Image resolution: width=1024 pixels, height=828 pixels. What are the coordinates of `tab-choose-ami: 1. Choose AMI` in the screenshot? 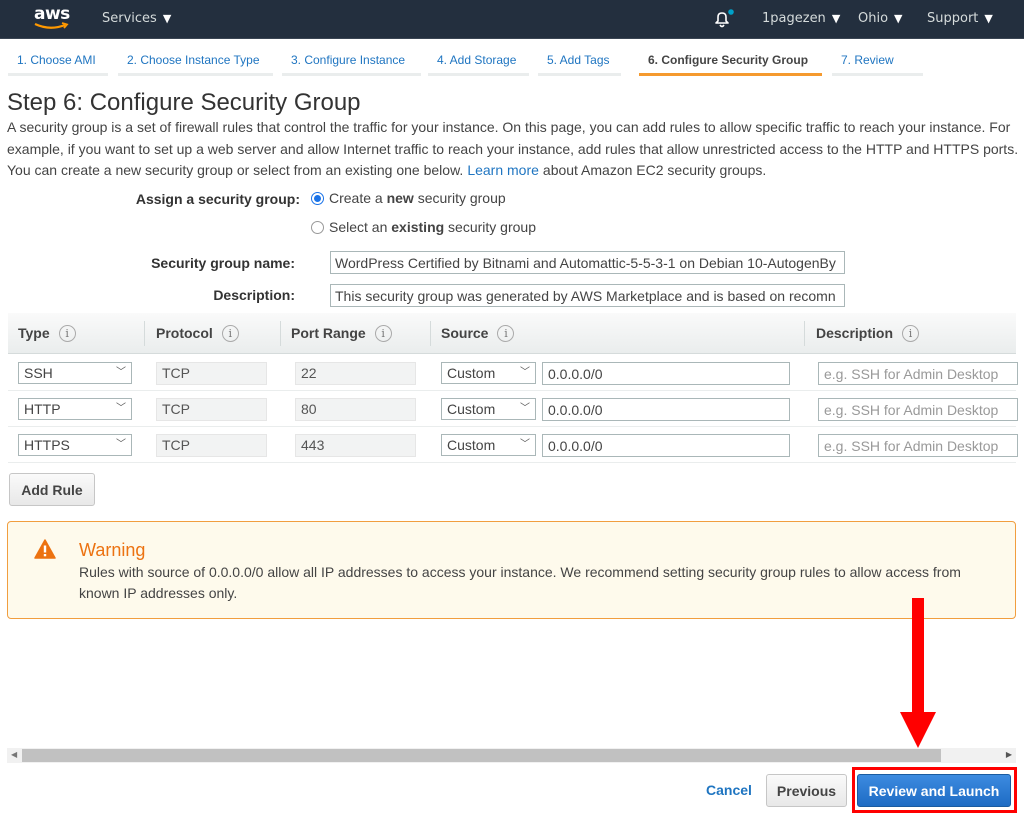 It's located at (58, 60).